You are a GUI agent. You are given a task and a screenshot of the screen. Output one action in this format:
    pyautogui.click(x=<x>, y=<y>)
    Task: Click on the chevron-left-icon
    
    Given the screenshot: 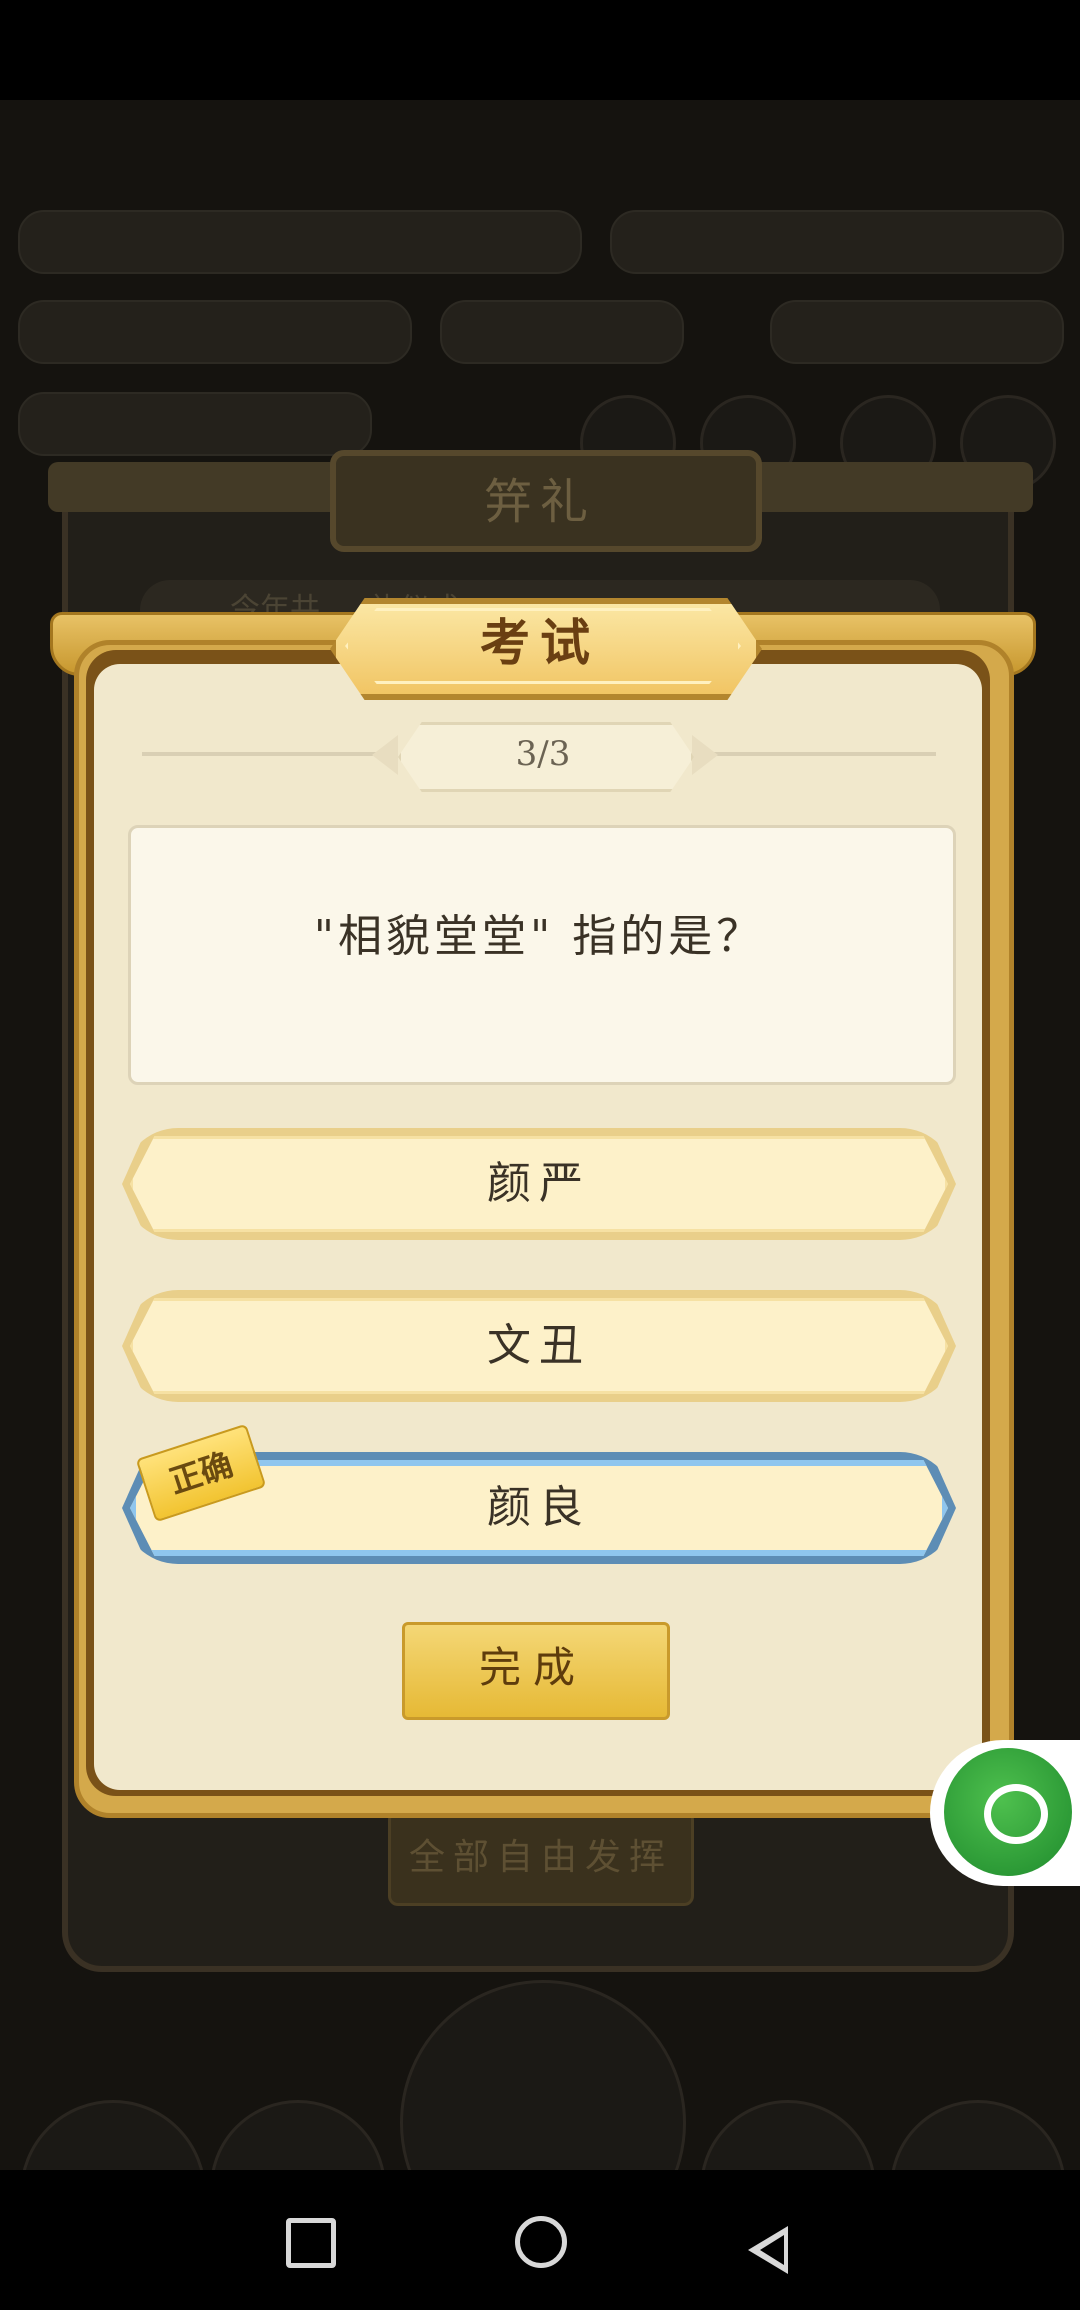 What is the action you would take?
    pyautogui.click(x=385, y=755)
    